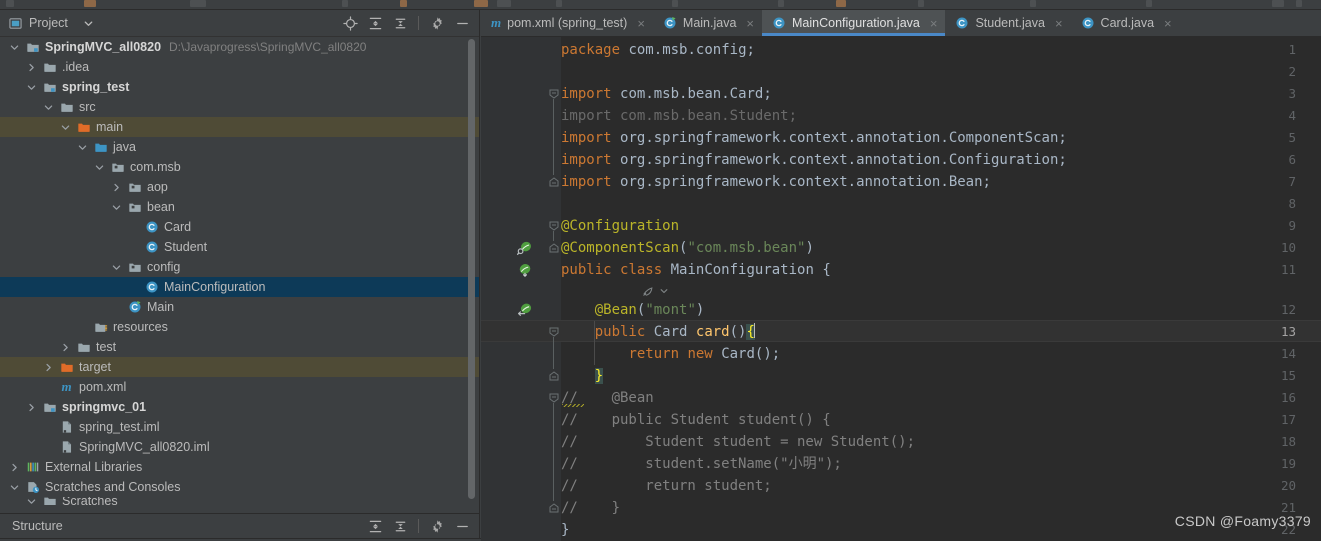 Image resolution: width=1321 pixels, height=541 pixels. Describe the element at coordinates (51, 23) in the screenshot. I see `project-panel-title-group: Project` at that location.